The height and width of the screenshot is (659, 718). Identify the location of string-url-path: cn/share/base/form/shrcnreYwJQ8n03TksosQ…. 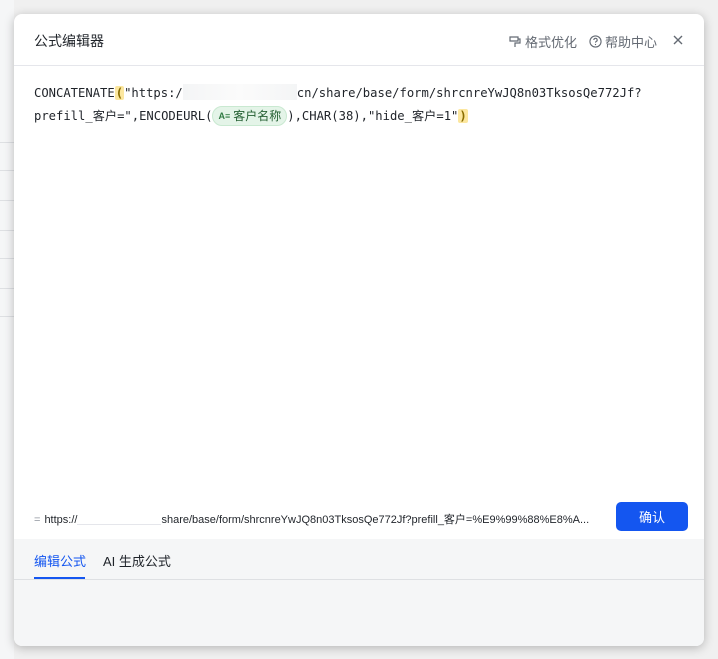
(469, 93).